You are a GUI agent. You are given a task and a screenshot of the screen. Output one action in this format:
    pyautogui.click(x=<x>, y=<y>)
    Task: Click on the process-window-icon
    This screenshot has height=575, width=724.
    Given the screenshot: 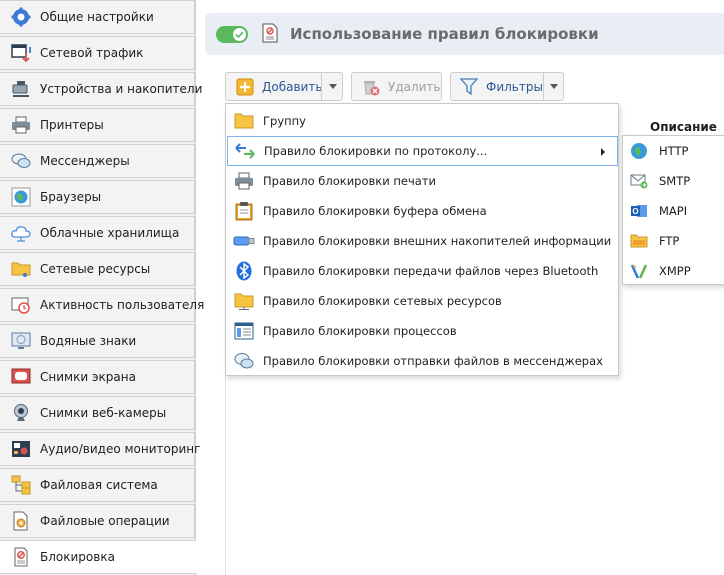 What is the action you would take?
    pyautogui.click(x=244, y=331)
    